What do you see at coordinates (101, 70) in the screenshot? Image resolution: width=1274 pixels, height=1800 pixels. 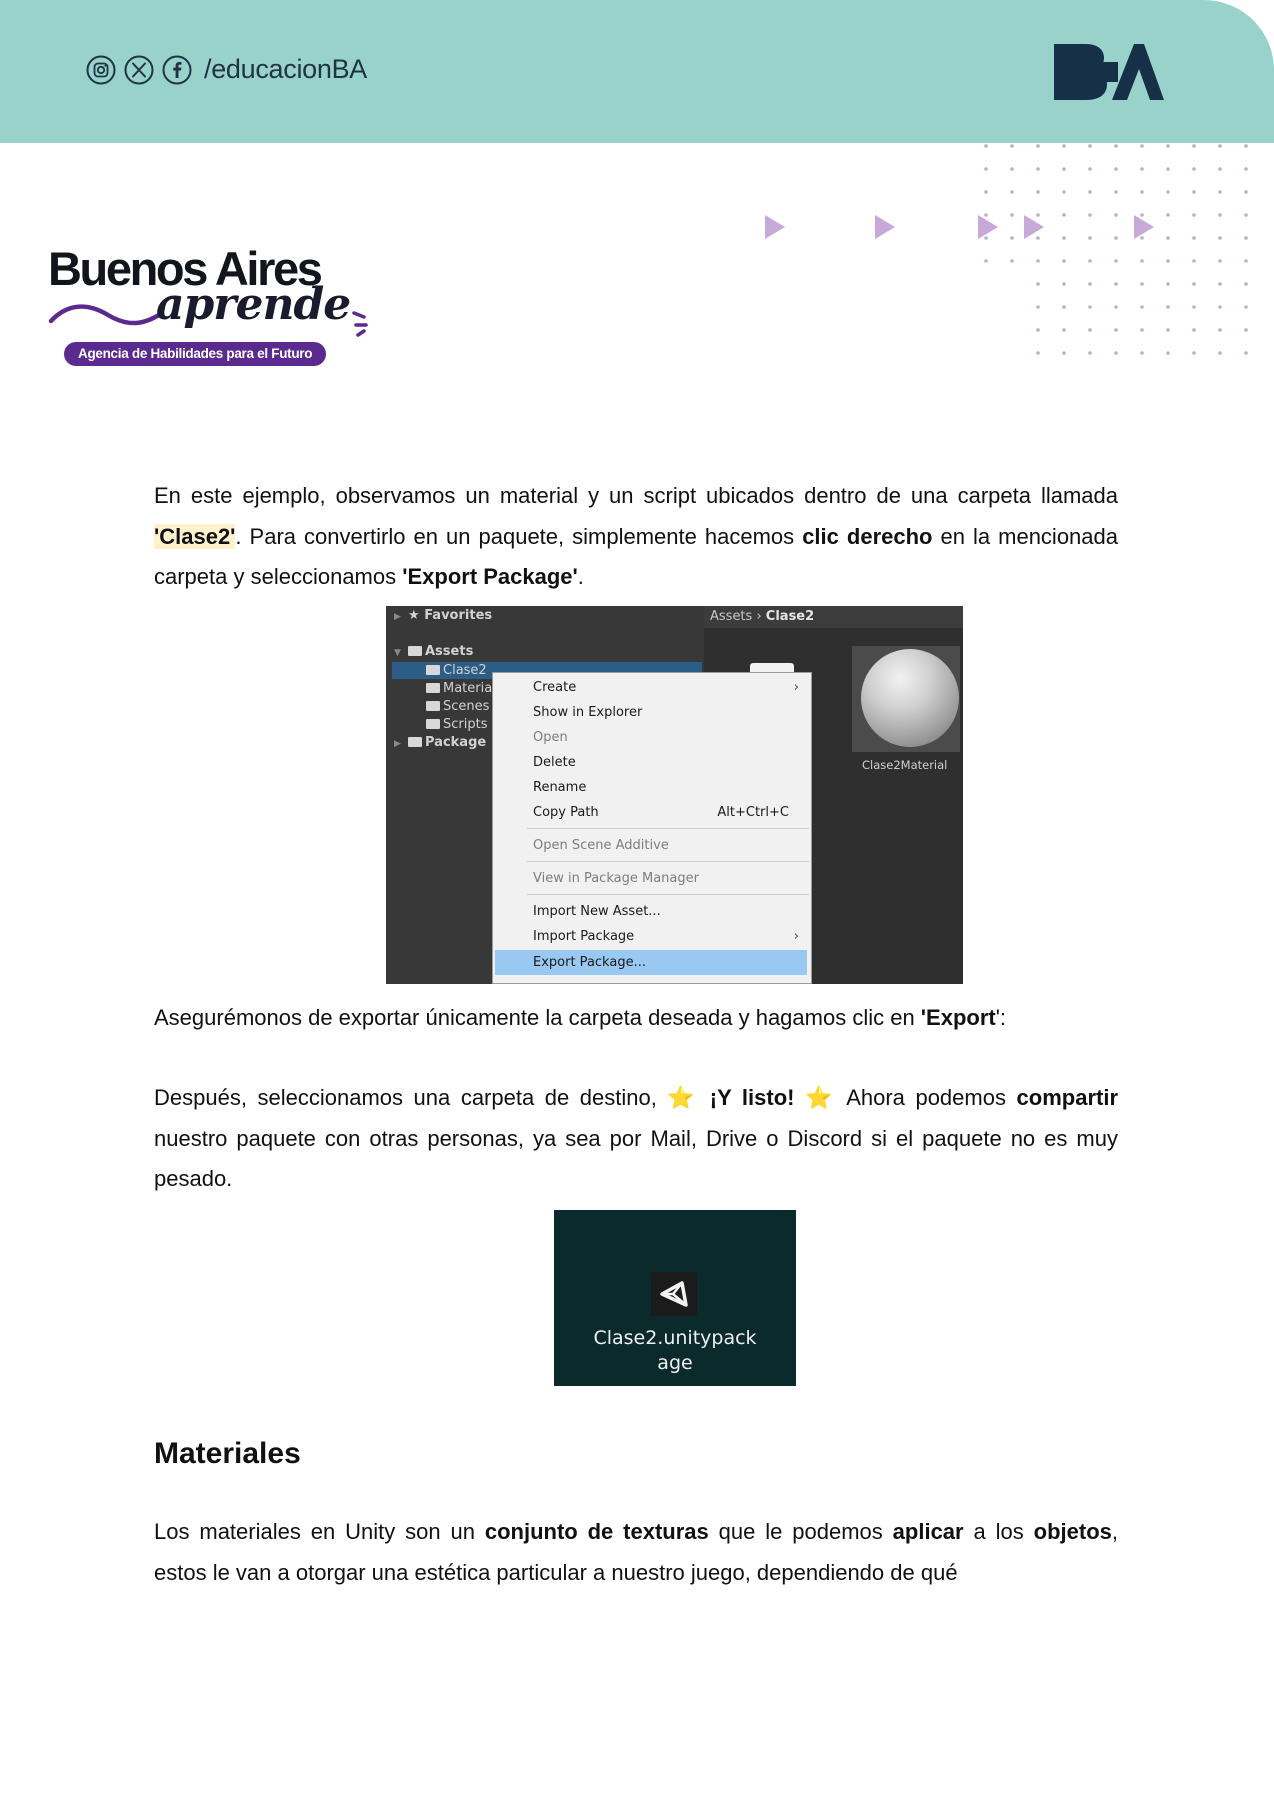 I see `instagram-icon` at bounding box center [101, 70].